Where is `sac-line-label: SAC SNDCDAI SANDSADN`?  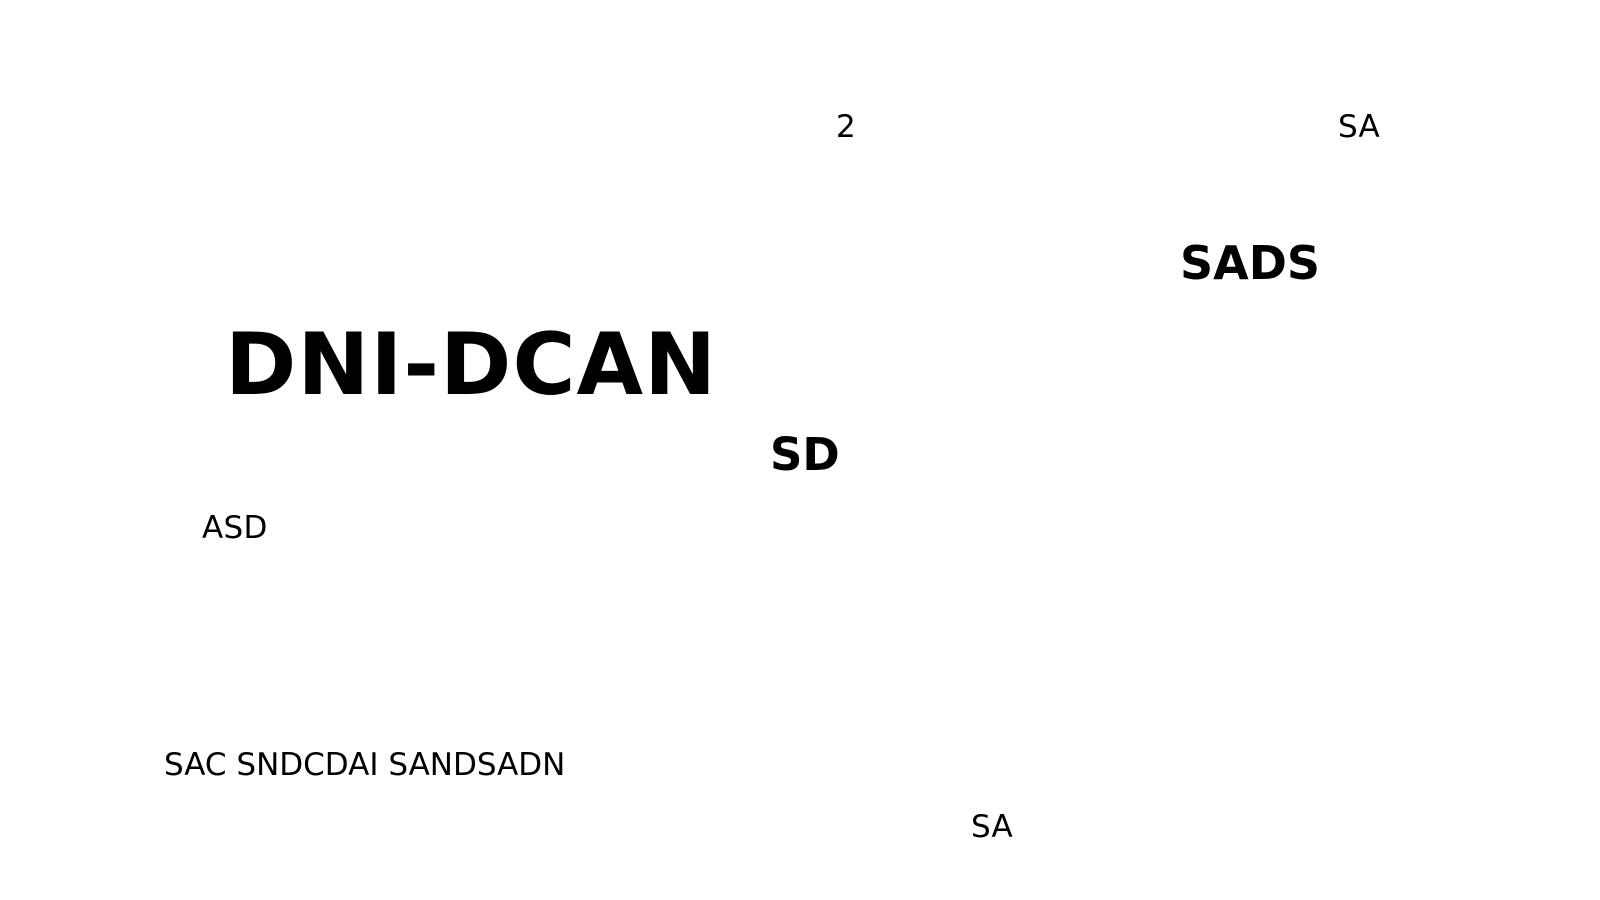
sac-line-label: SAC SNDCDAI SANDSADN is located at coordinates (365, 765).